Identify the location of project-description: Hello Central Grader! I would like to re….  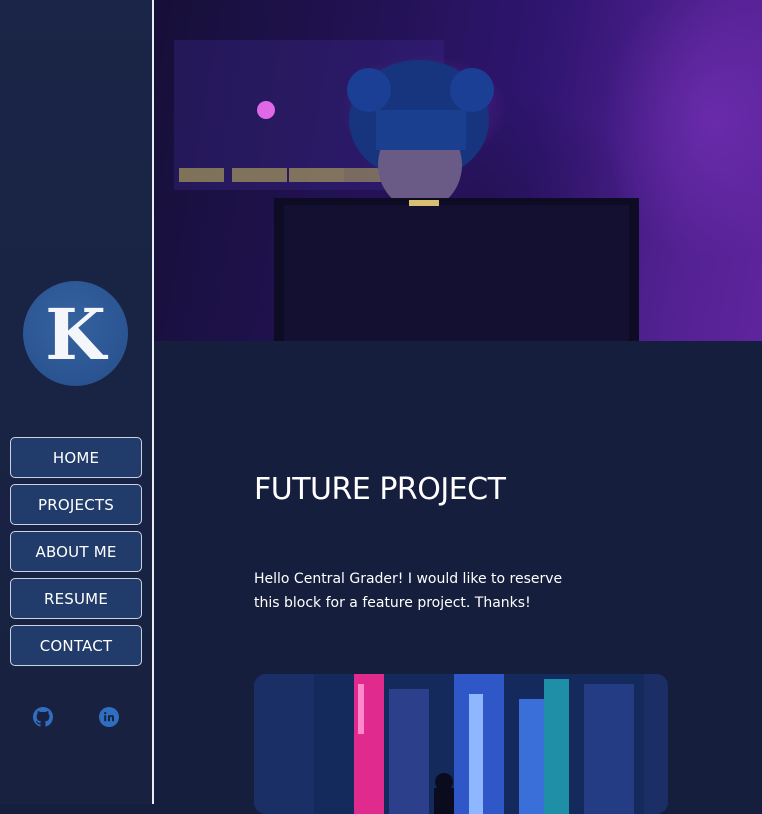
(408, 591).